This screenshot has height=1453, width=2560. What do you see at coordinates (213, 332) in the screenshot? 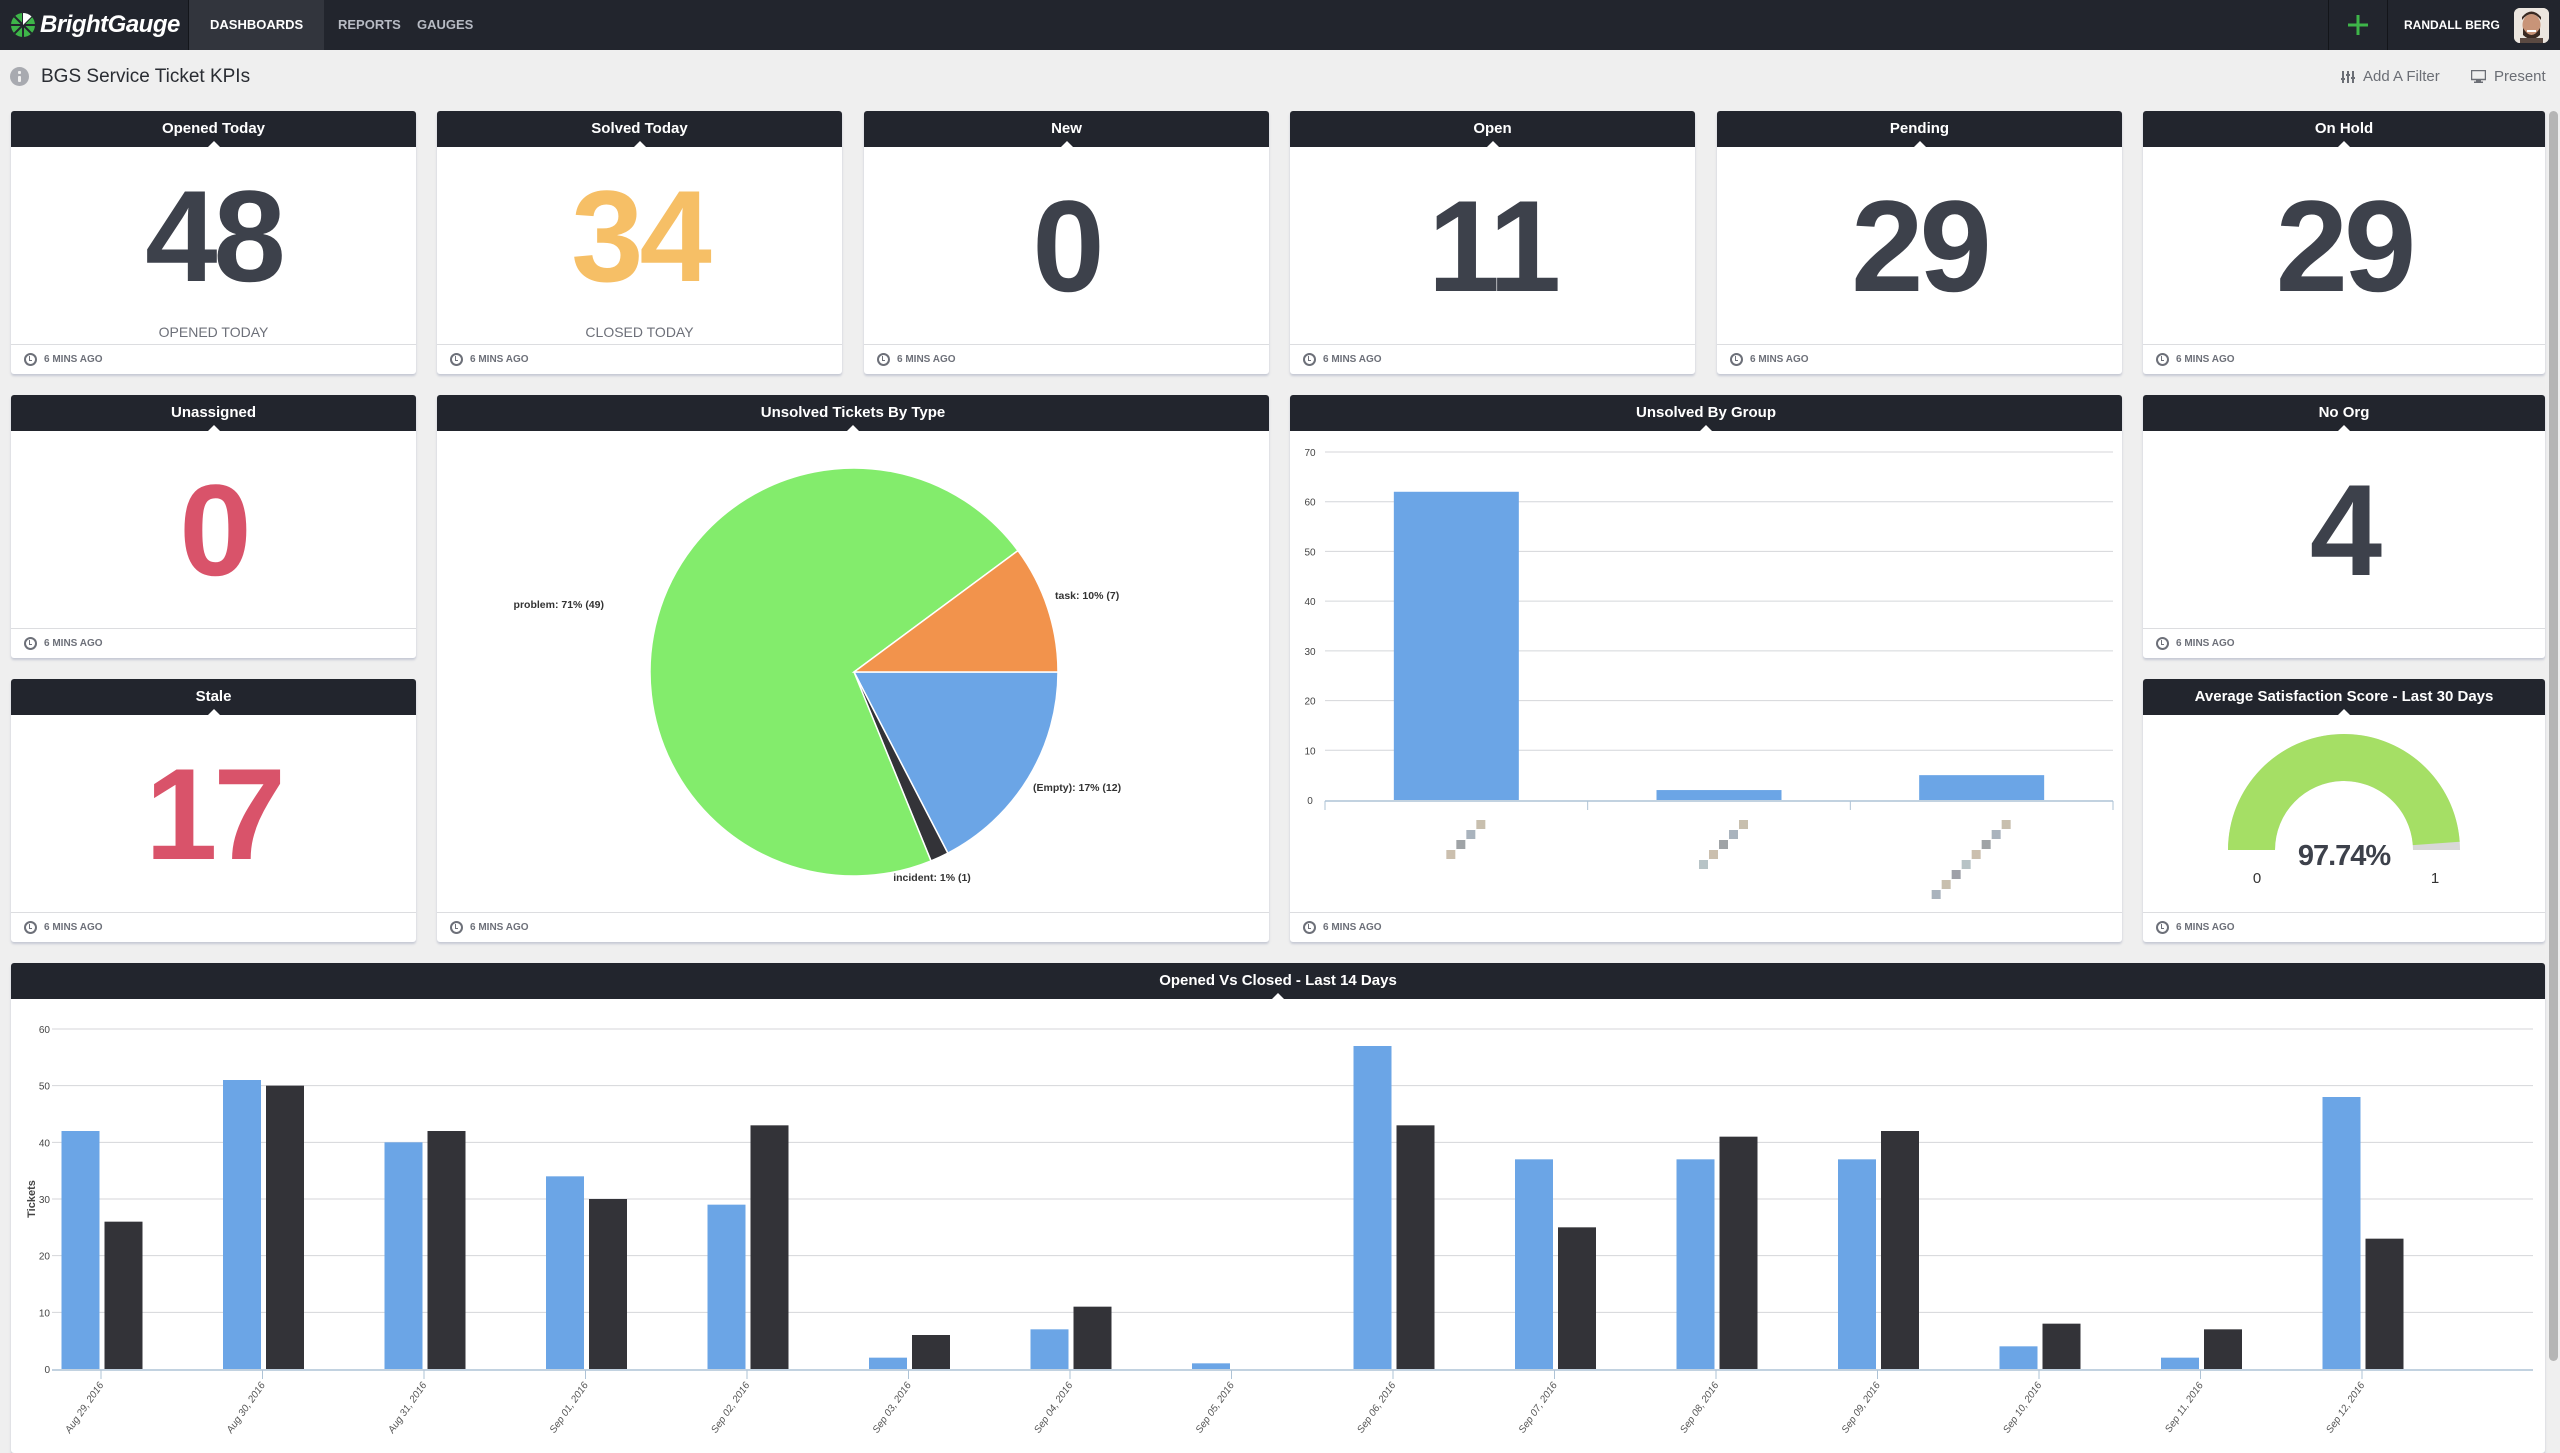
I see `stat-caption: OPENED TODAY` at bounding box center [213, 332].